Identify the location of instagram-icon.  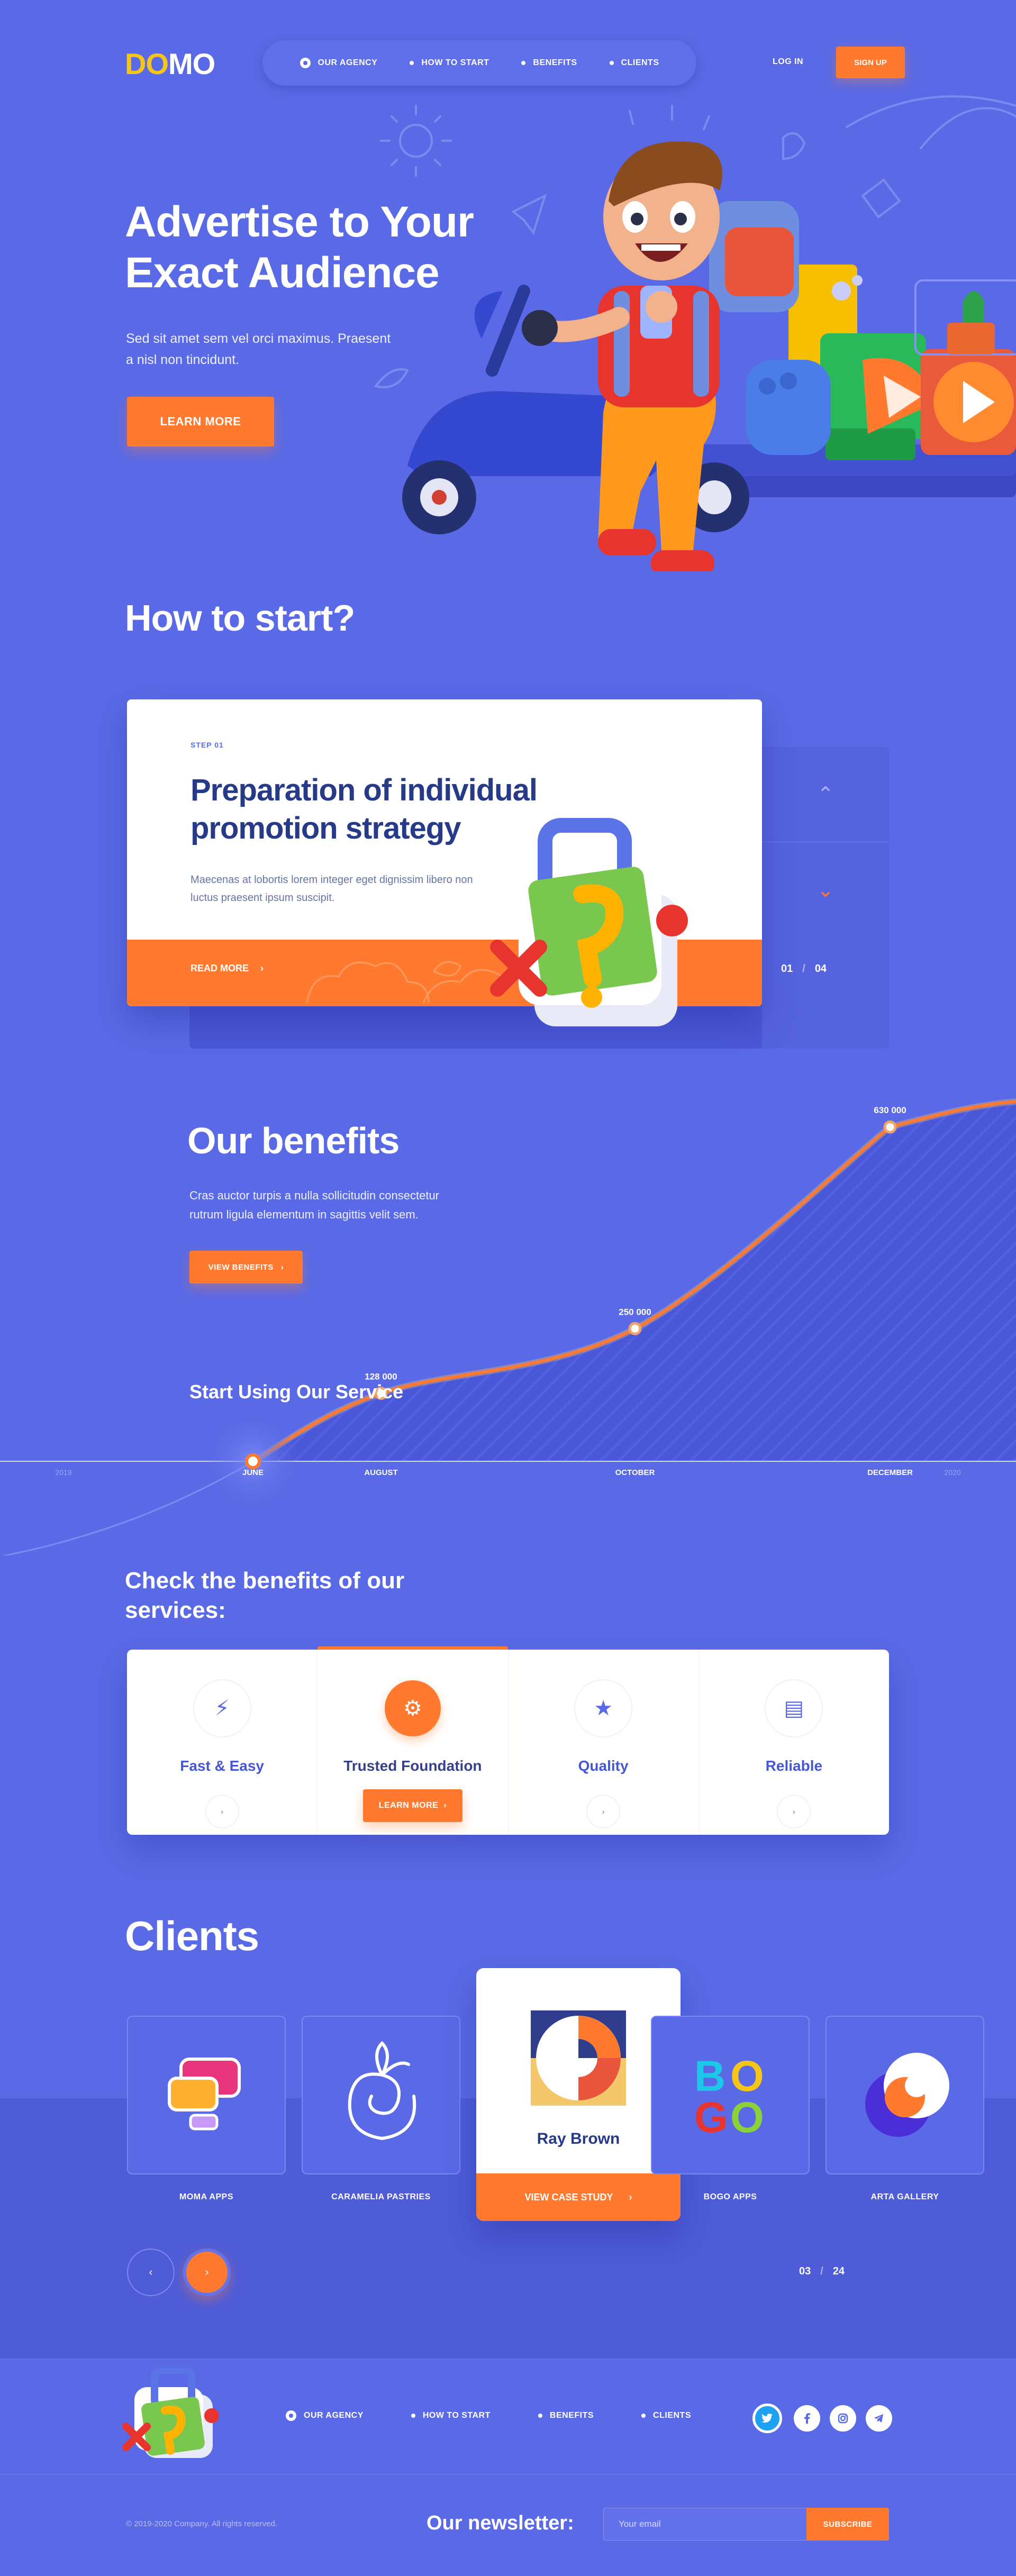
(843, 2418).